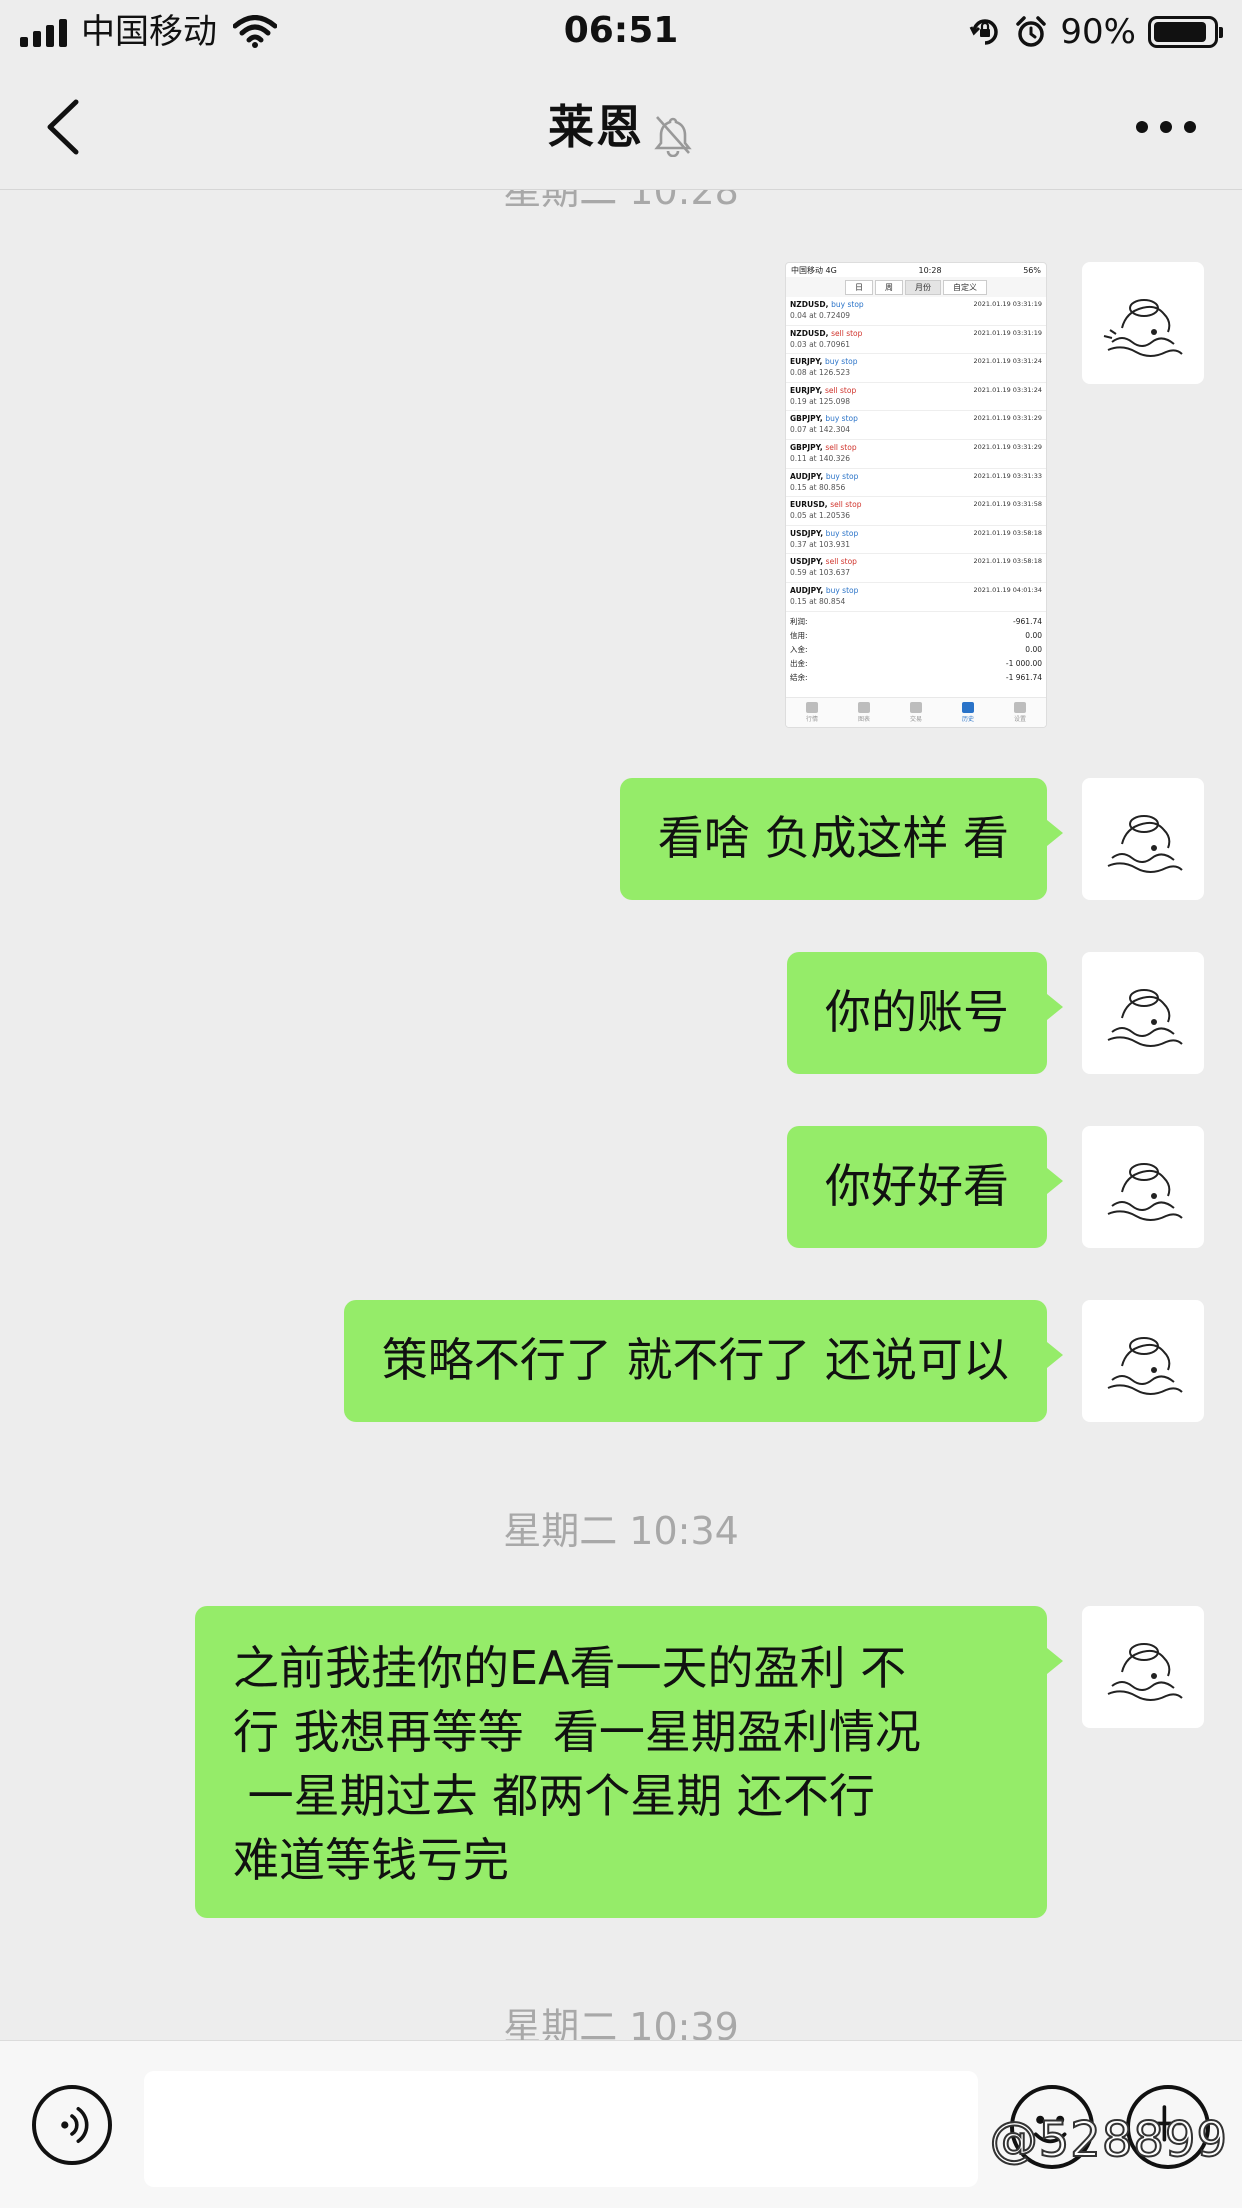 The image size is (1242, 2208). I want to click on summary-row: 信用: 0.00, so click(916, 635).